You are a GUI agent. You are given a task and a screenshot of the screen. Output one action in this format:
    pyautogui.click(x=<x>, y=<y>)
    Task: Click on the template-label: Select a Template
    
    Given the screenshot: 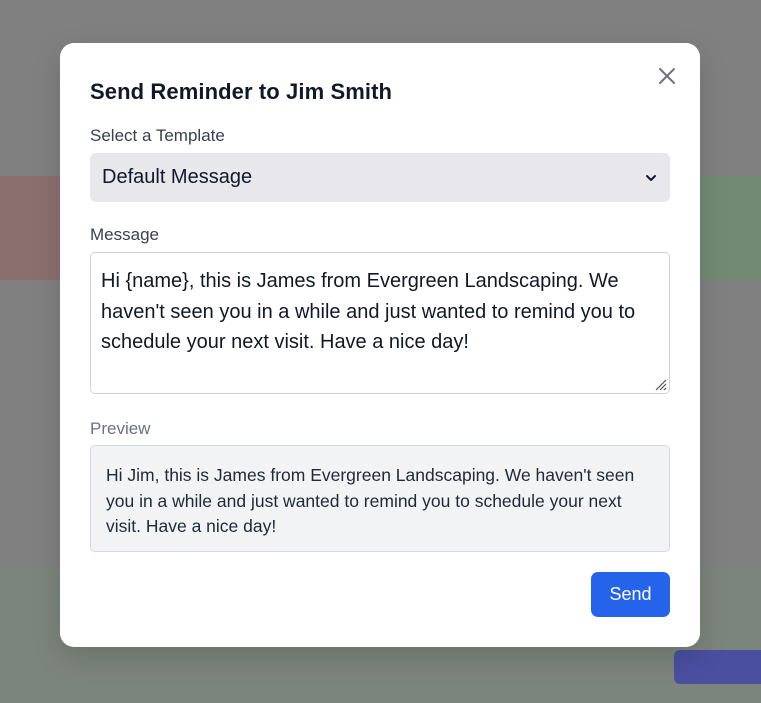 What is the action you would take?
    pyautogui.click(x=157, y=135)
    